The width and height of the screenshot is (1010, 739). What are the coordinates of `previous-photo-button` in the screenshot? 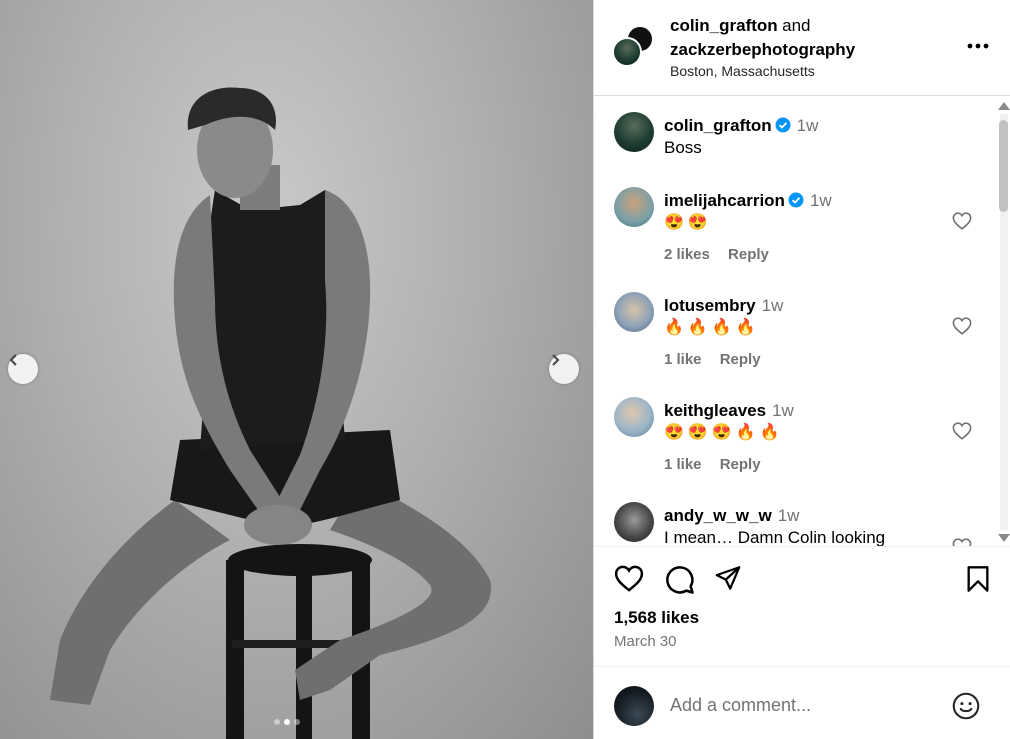 It's located at (23, 369).